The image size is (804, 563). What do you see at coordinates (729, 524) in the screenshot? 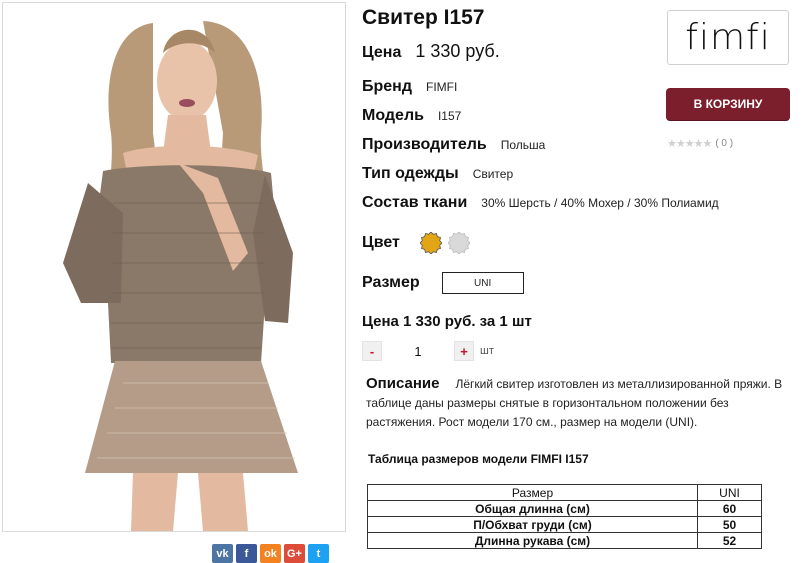
I see `table-cell: 50` at bounding box center [729, 524].